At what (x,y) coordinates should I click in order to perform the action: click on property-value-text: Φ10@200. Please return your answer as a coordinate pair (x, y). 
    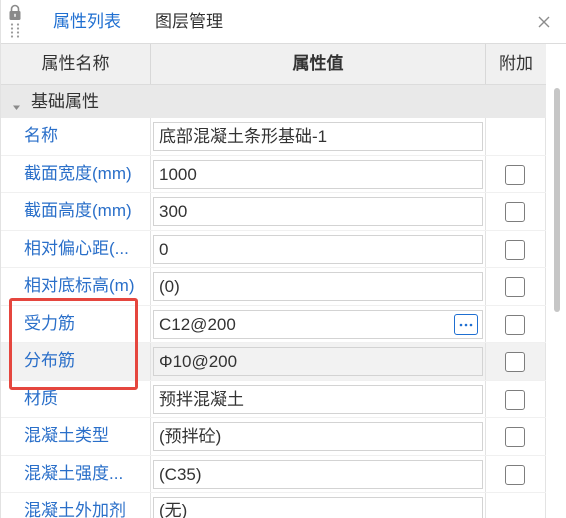
    Looking at the image, I should click on (198, 361).